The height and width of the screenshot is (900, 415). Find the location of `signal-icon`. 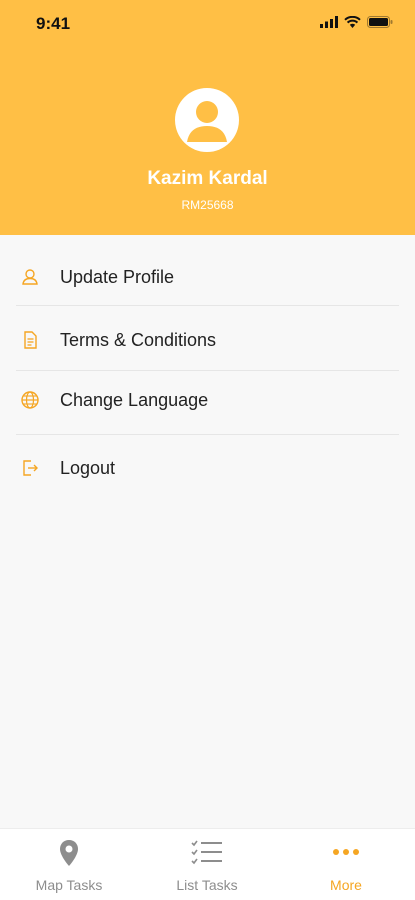

signal-icon is located at coordinates (329, 22).